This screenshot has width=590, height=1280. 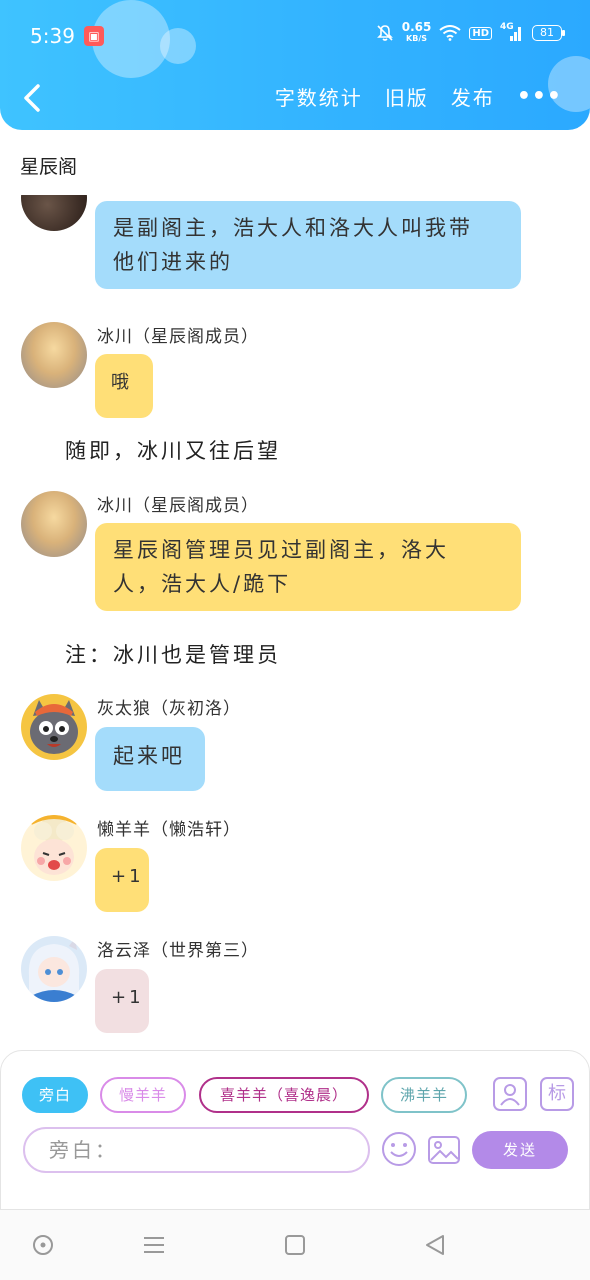 What do you see at coordinates (295, 36) in the screenshot?
I see `status-bar: 5:39 ▣ 0.65 KB/S HD 4G 81` at bounding box center [295, 36].